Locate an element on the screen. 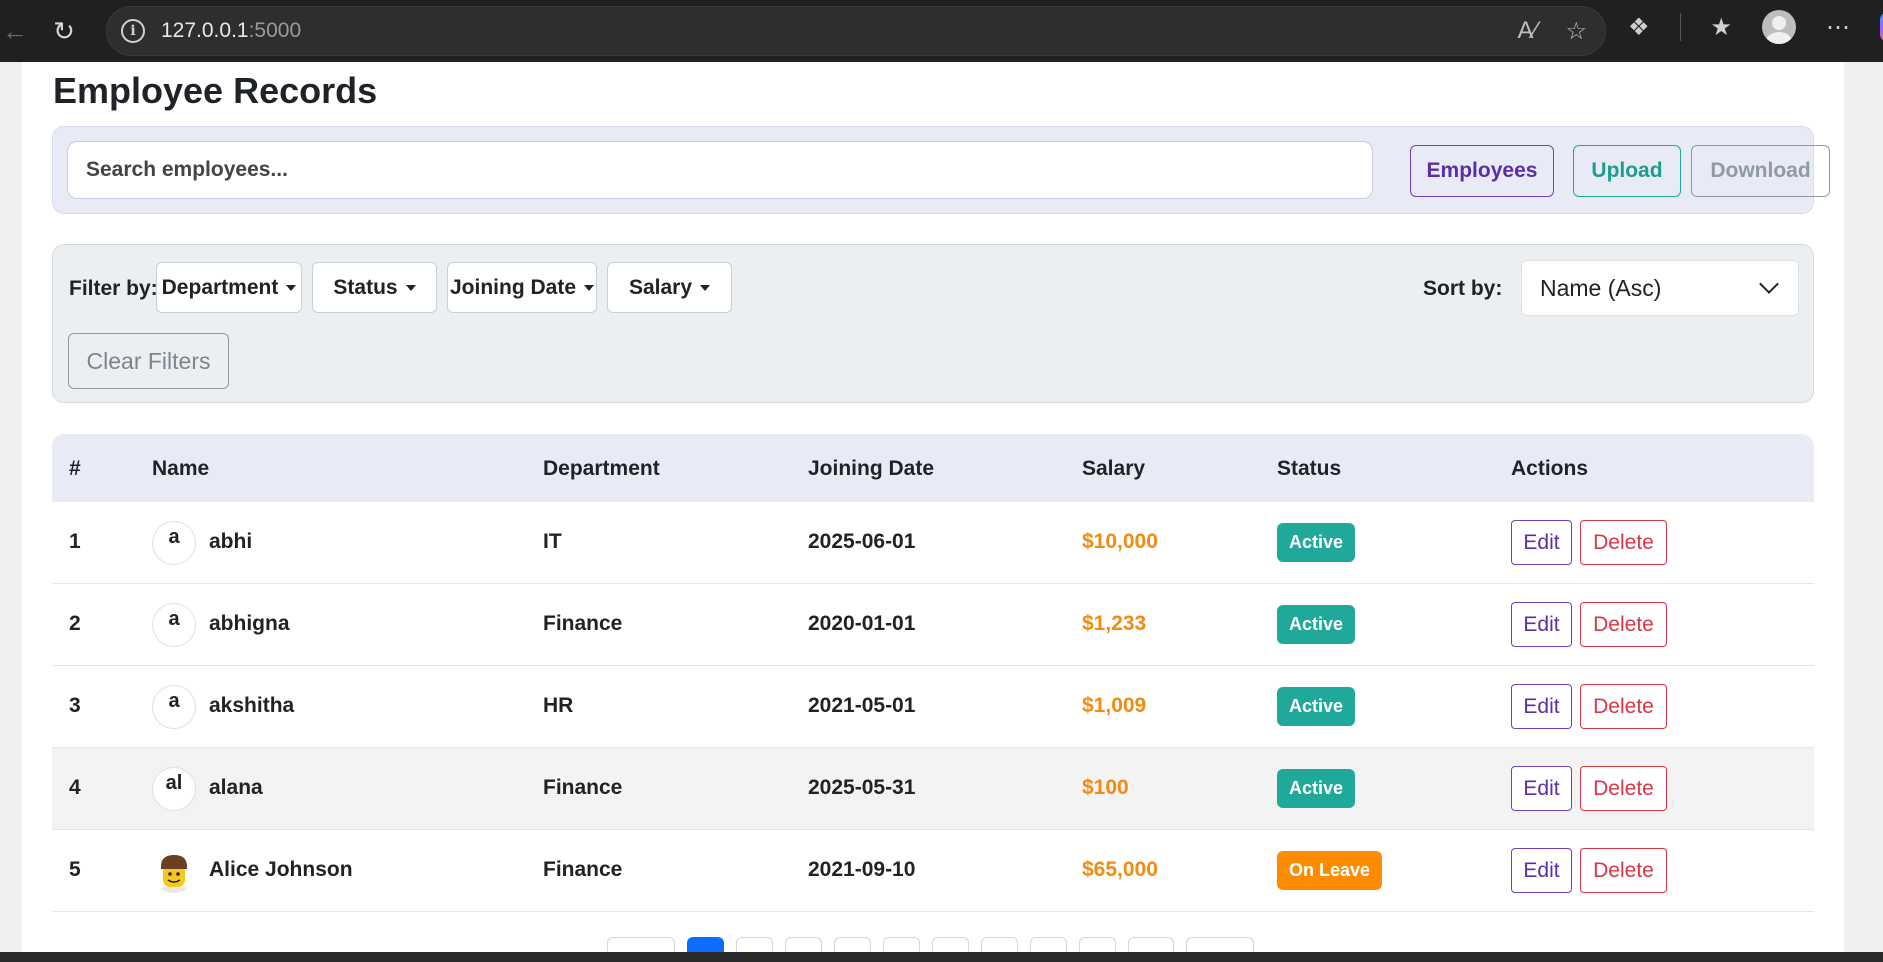 The width and height of the screenshot is (1883, 962). joining-date-filter-dropdown: Joining Date is located at coordinates (522, 287).